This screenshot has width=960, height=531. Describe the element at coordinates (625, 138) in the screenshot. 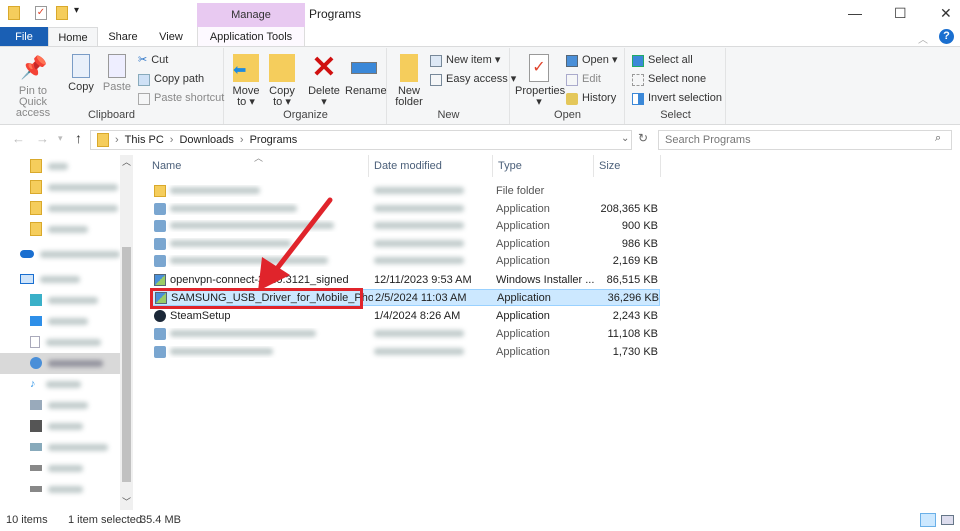

I see `address-dropdown-icon: ⌄` at that location.